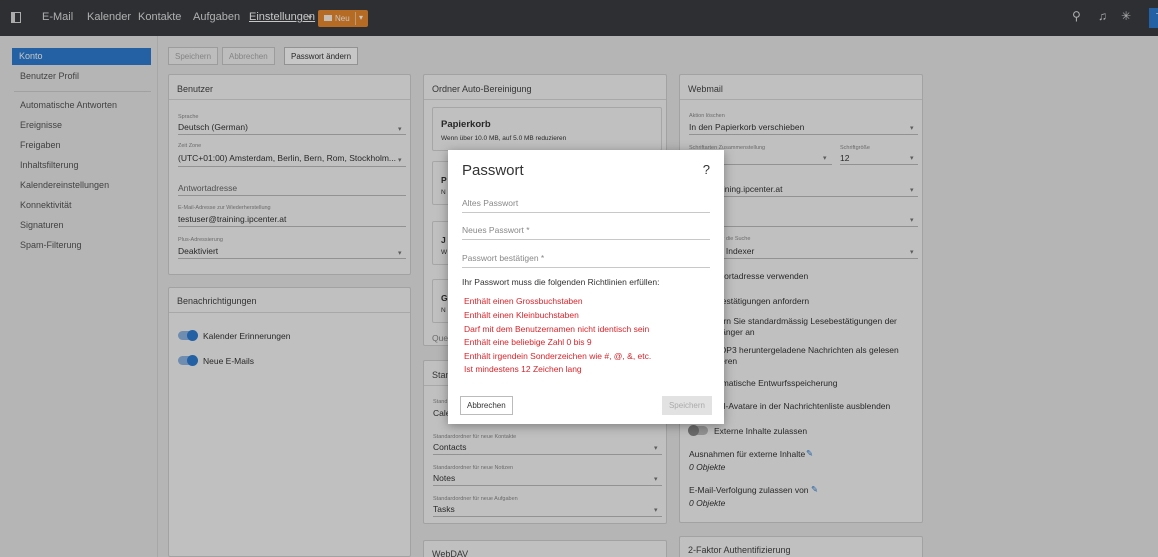 The image size is (1158, 557). I want to click on old-password-input: Altes Passwort, so click(490, 203).